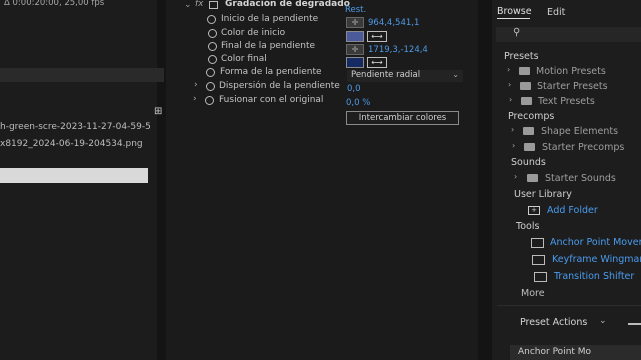 This screenshot has width=641, height=360. I want to click on section-precomps: Precomps, so click(531, 116).